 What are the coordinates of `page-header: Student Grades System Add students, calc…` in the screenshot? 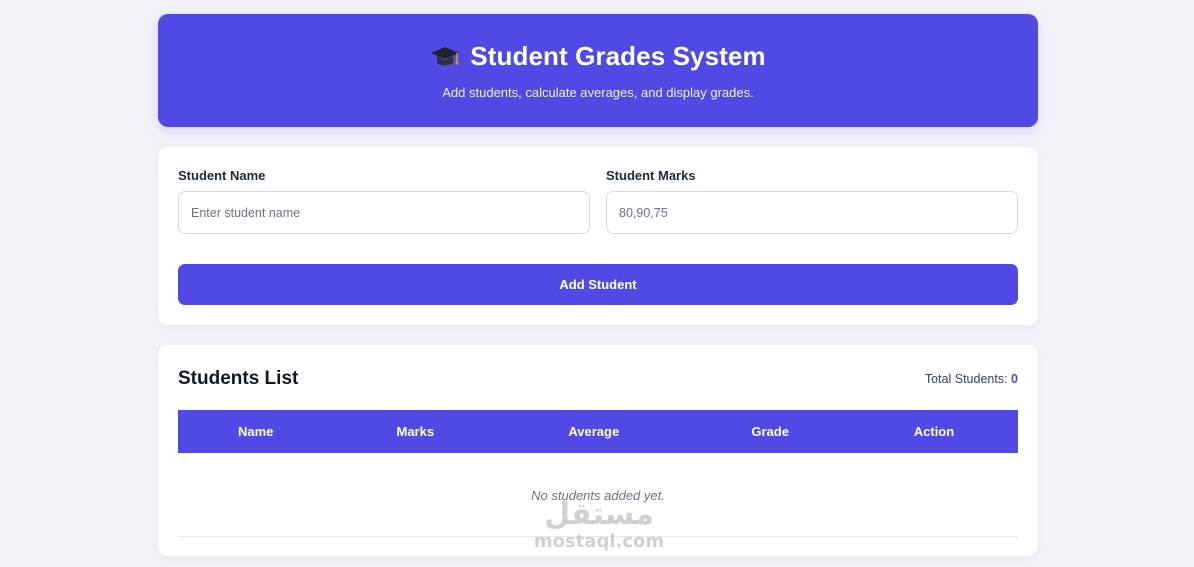 It's located at (598, 70).